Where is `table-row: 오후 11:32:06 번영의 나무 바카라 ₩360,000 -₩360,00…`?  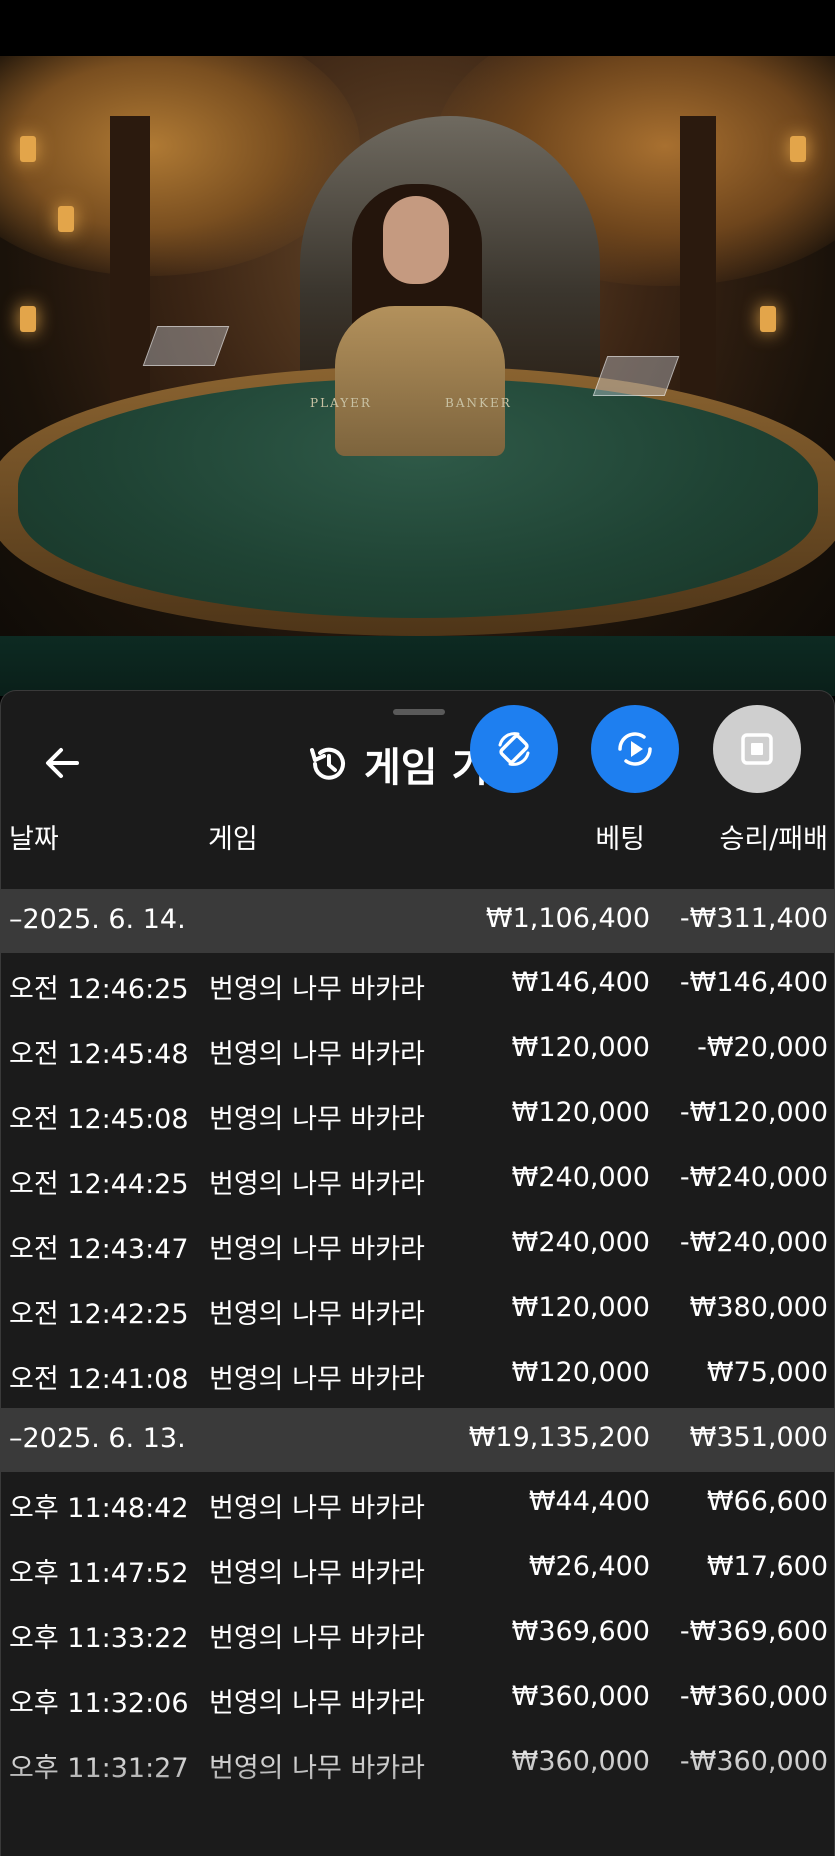 table-row: 오후 11:32:06 번영의 나무 바카라 ₩360,000 -₩360,00… is located at coordinates (417, 1699).